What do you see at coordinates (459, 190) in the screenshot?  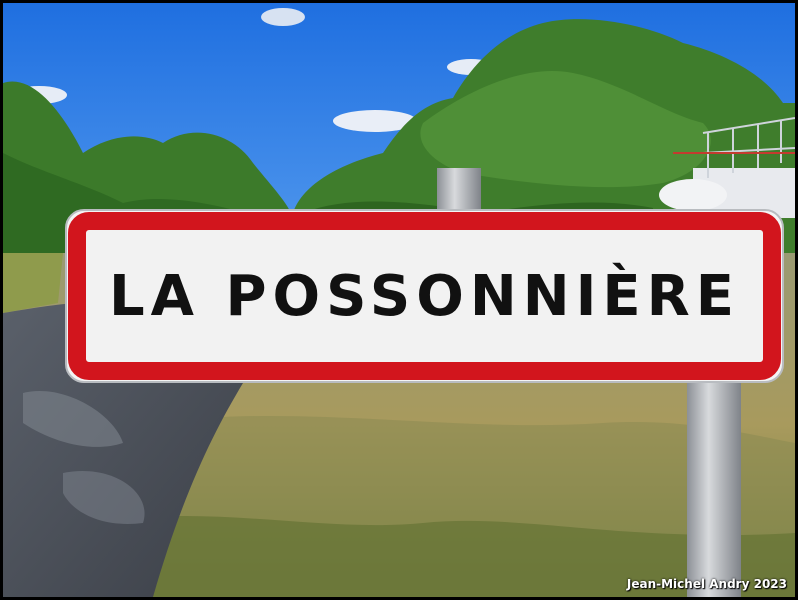 I see `post-top` at bounding box center [459, 190].